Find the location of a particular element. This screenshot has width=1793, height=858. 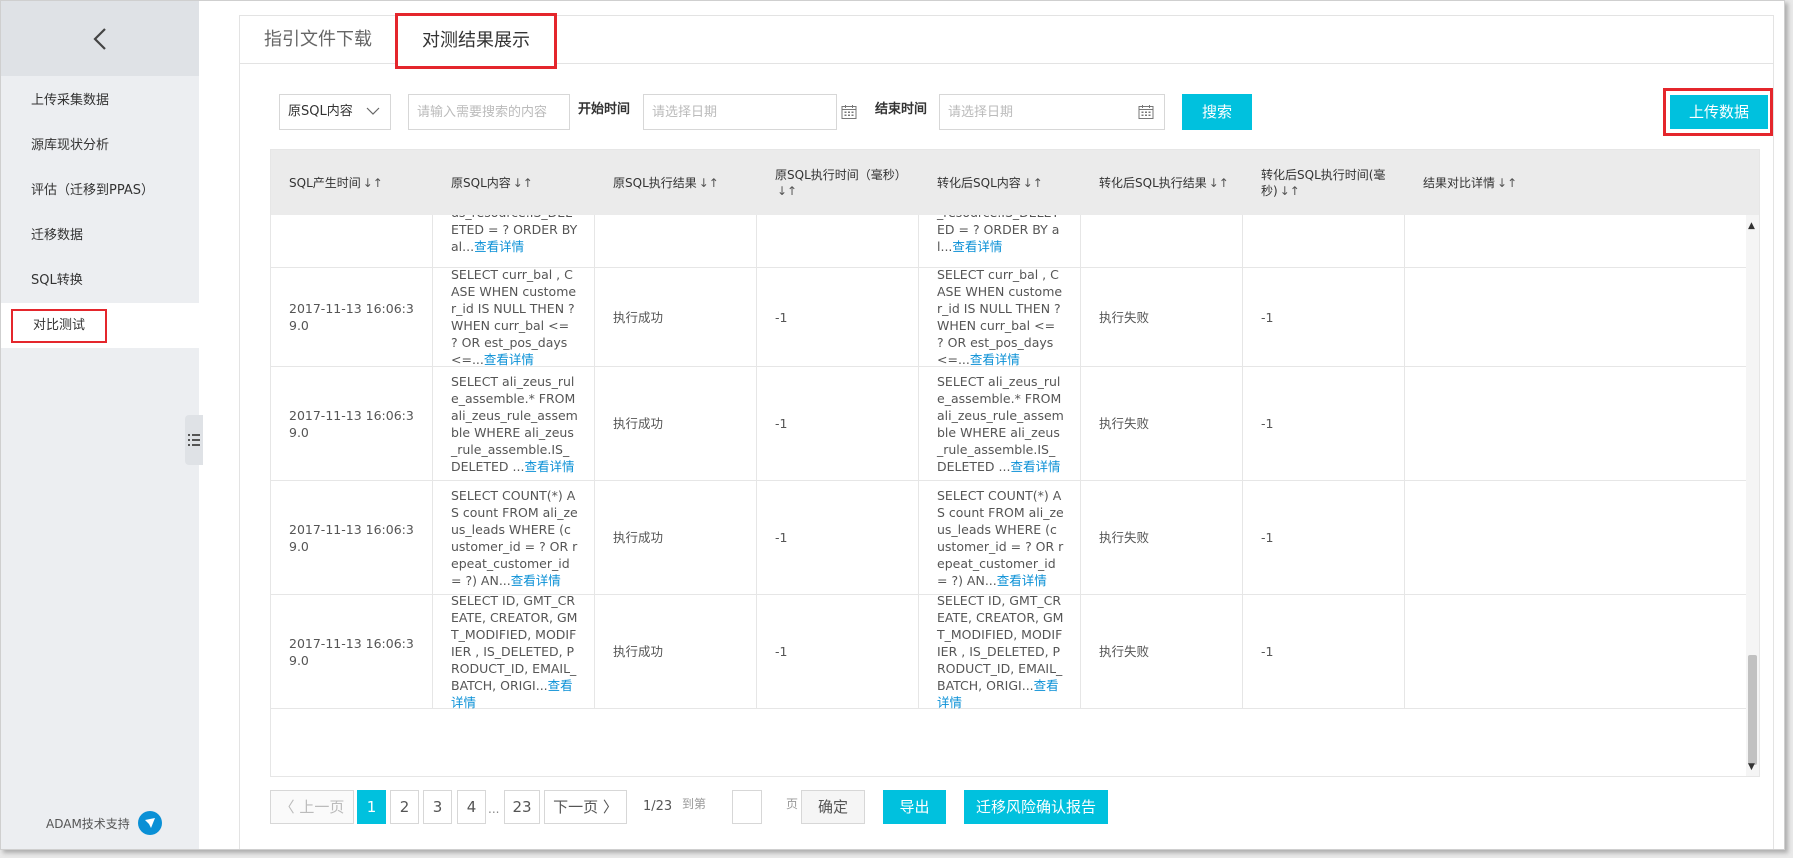

export-button: 导出 is located at coordinates (914, 807).